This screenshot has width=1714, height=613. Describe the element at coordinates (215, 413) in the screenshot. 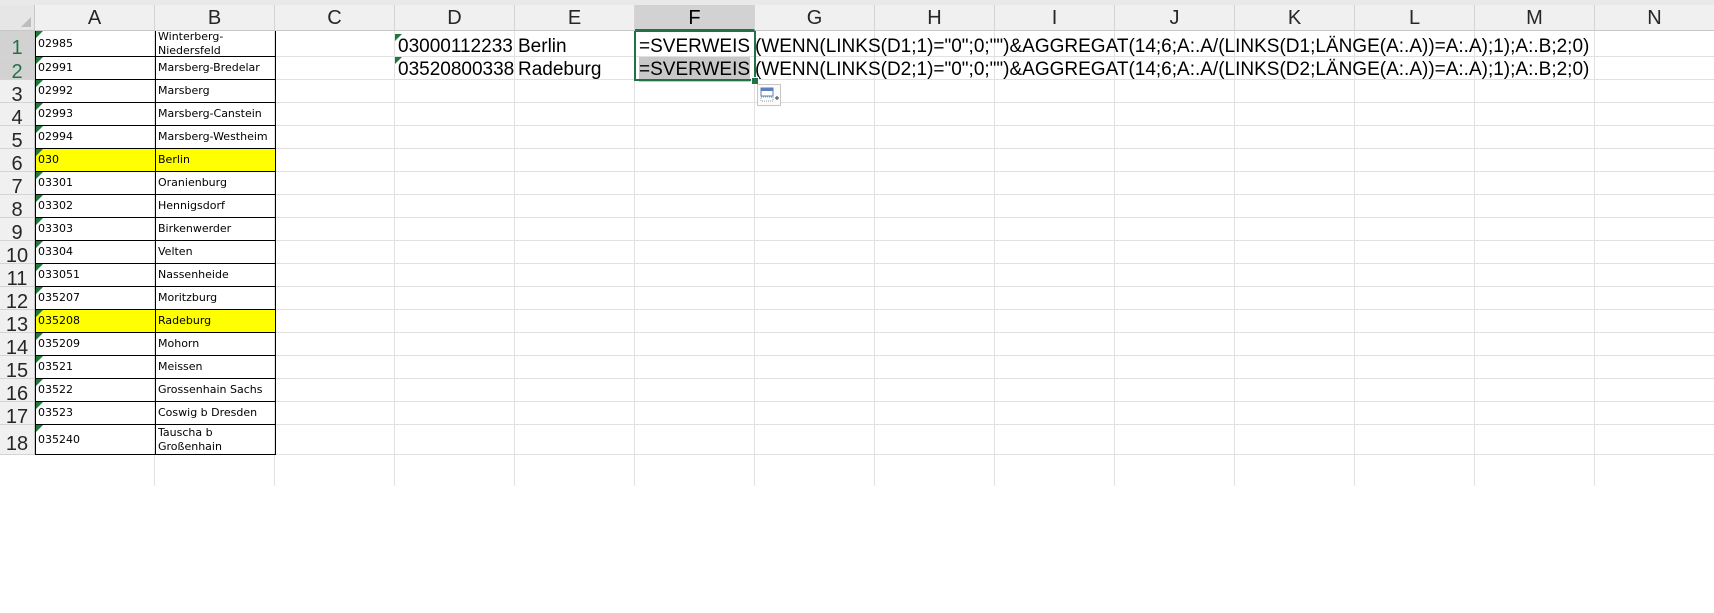

I see `cell-b17: Coswig b Dresden` at that location.